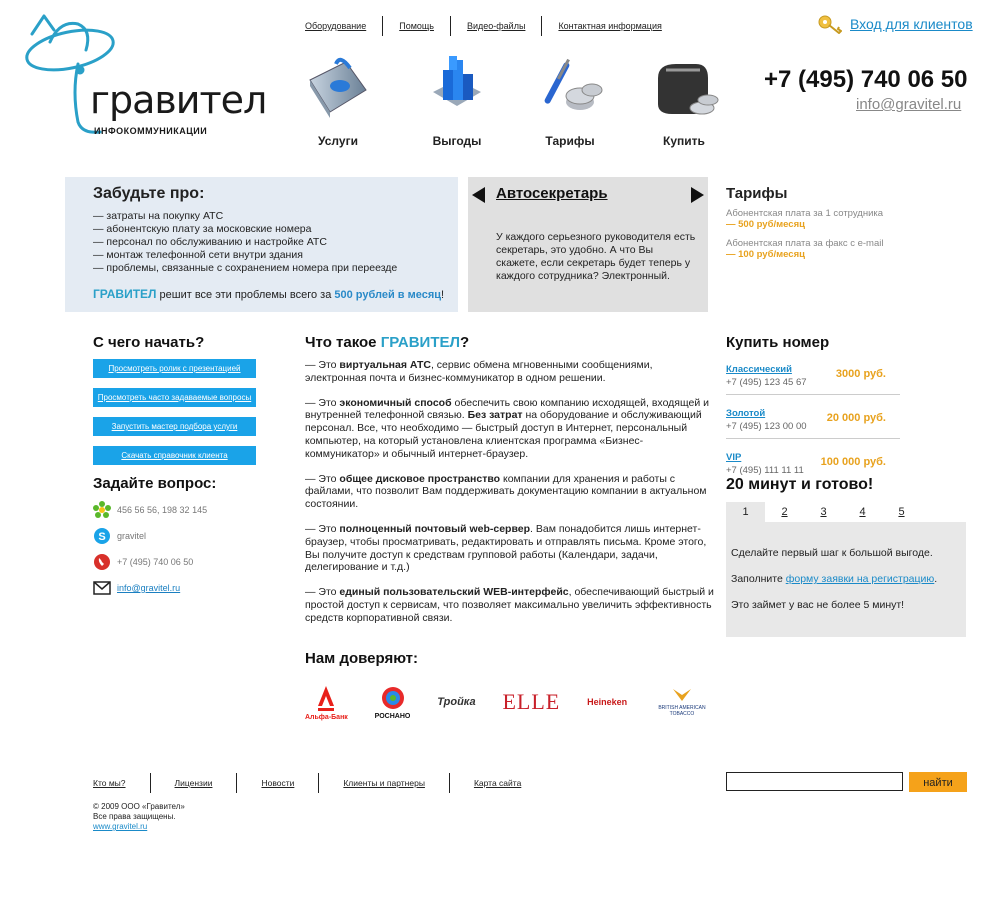 The width and height of the screenshot is (1000, 900). I want to click on text: Заполните, so click(758, 579).